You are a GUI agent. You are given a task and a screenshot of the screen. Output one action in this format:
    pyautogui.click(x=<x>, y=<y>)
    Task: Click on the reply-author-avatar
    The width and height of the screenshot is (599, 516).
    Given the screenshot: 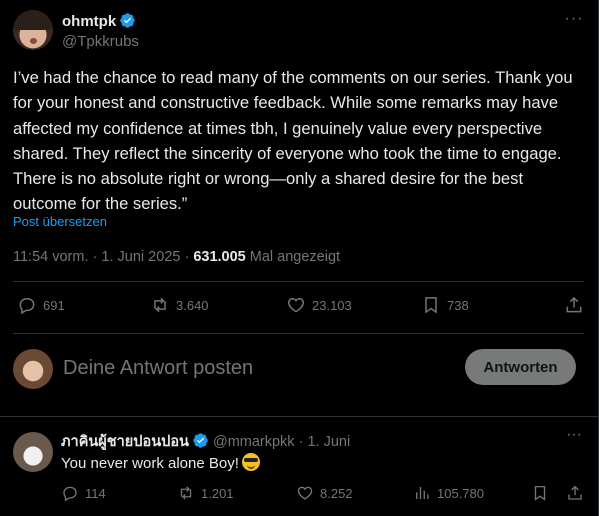 What is the action you would take?
    pyautogui.click(x=33, y=452)
    